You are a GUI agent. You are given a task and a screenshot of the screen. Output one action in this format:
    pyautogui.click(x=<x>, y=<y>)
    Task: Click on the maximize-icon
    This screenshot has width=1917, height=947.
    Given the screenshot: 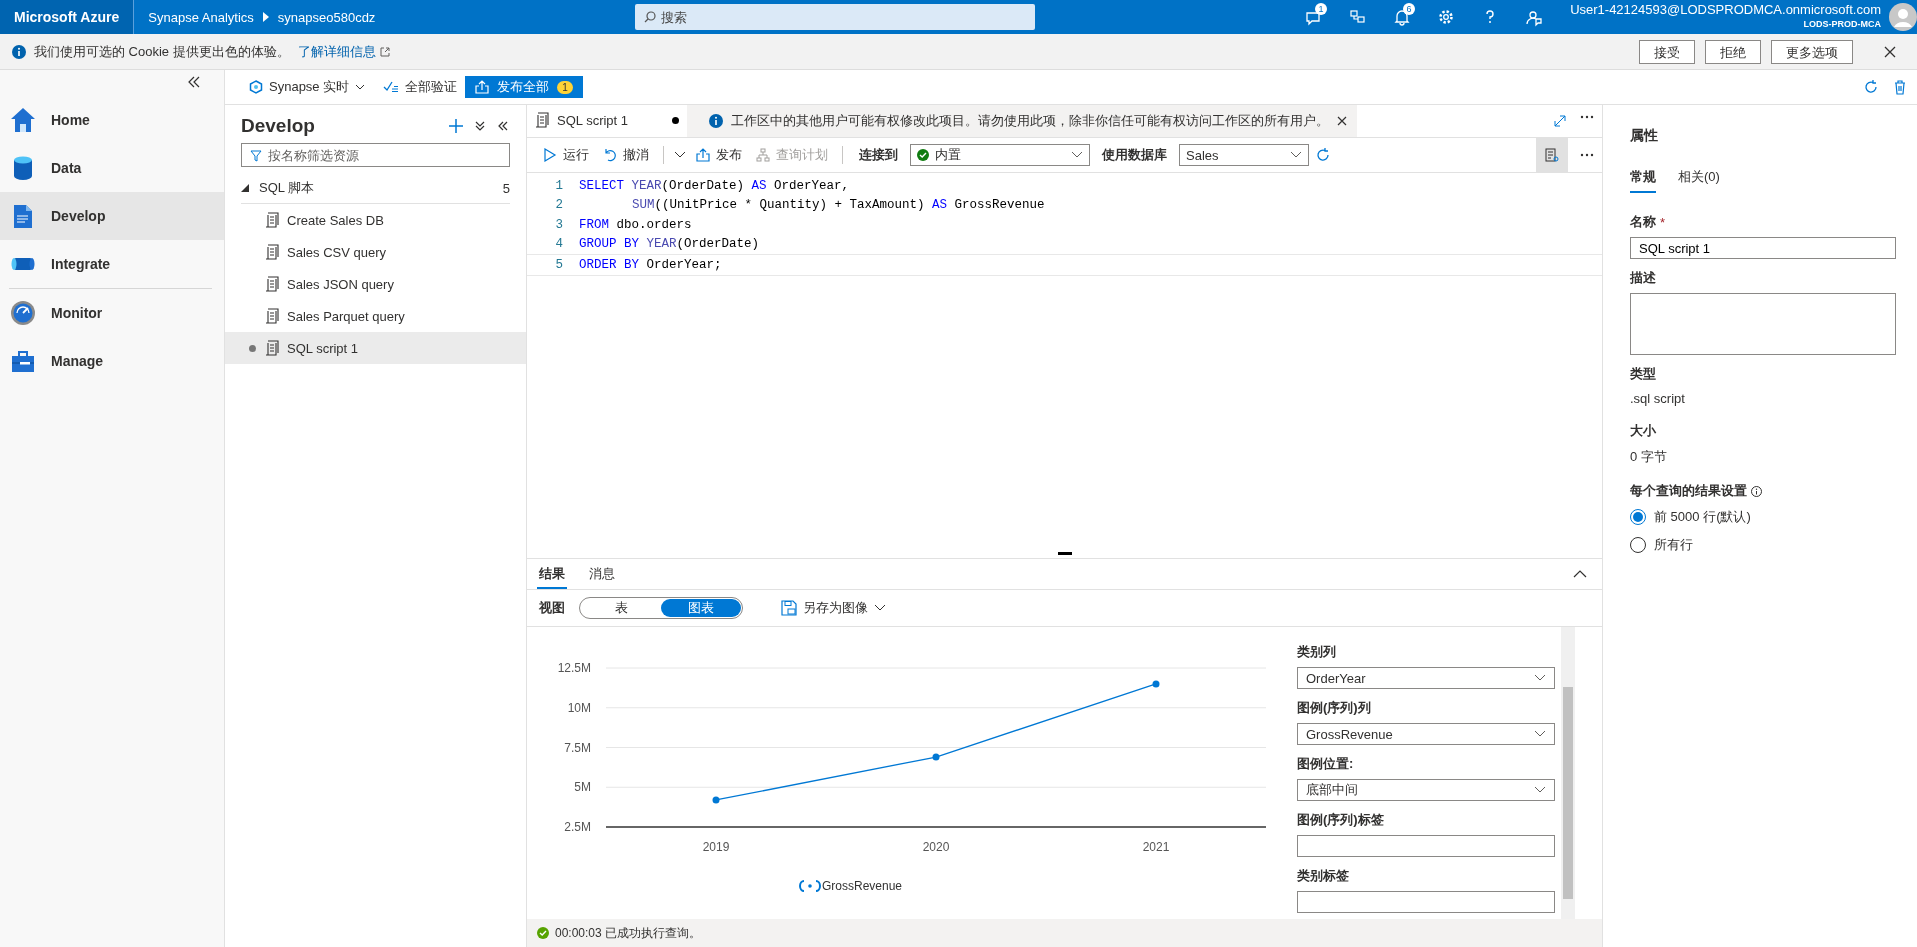 What is the action you would take?
    pyautogui.click(x=1560, y=121)
    